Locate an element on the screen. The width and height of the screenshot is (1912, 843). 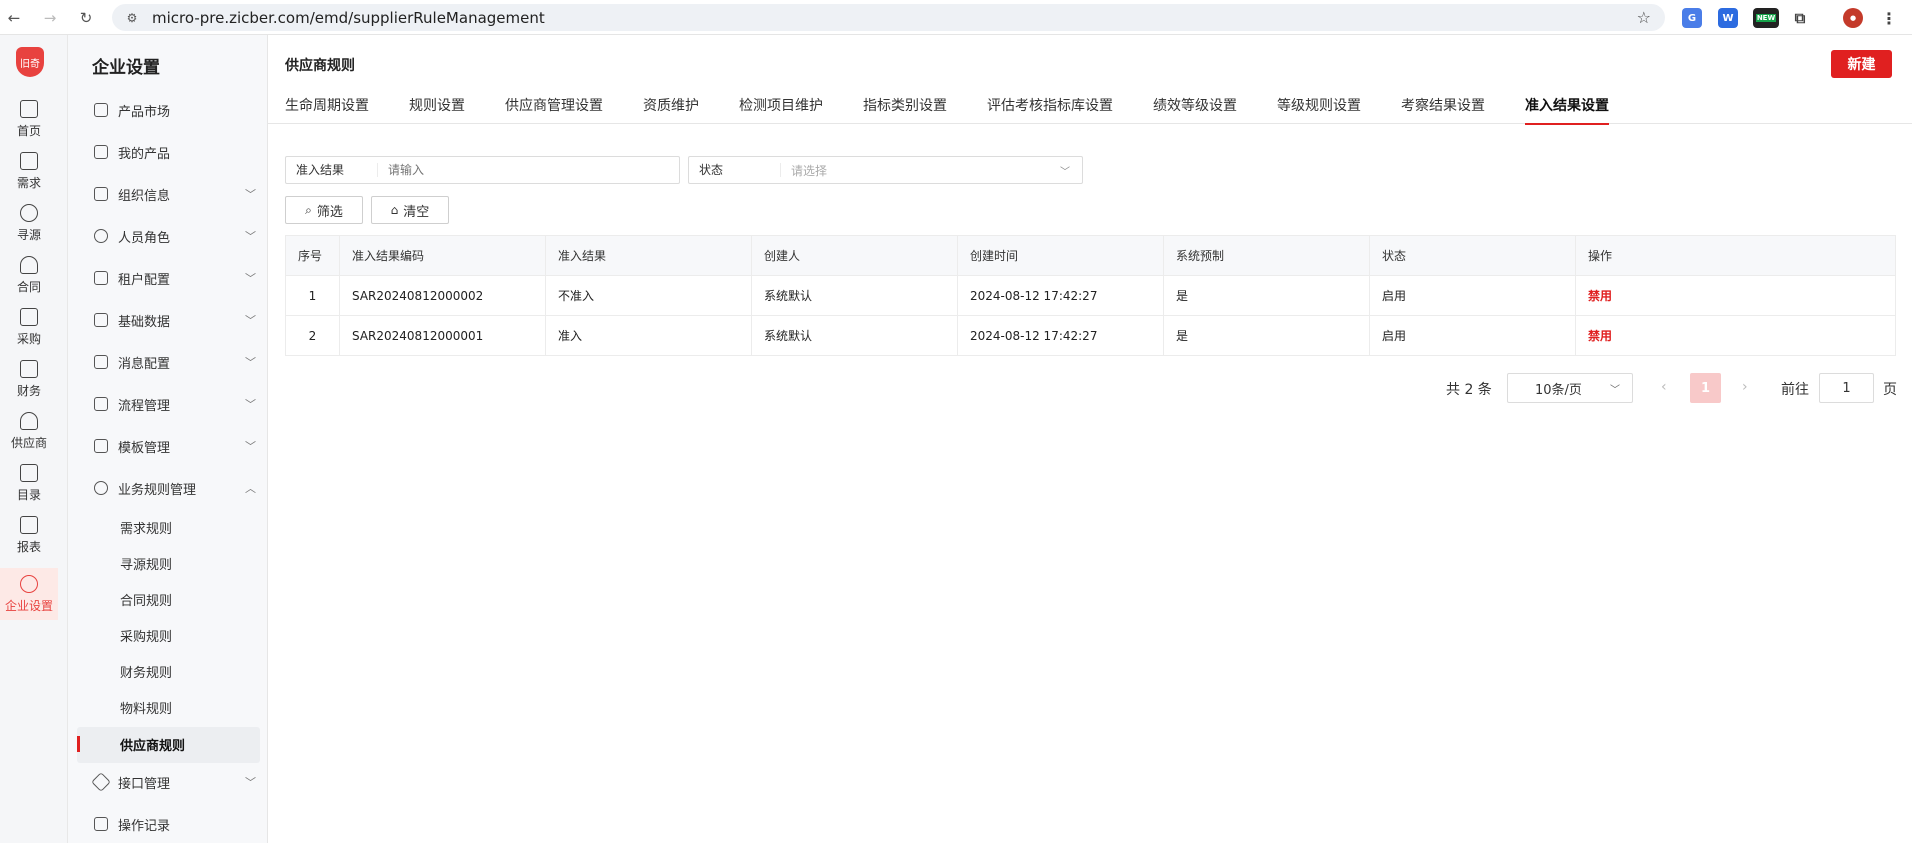
sidebar-subitem-purchase-rules: 采购规则 is located at coordinates (146, 635).